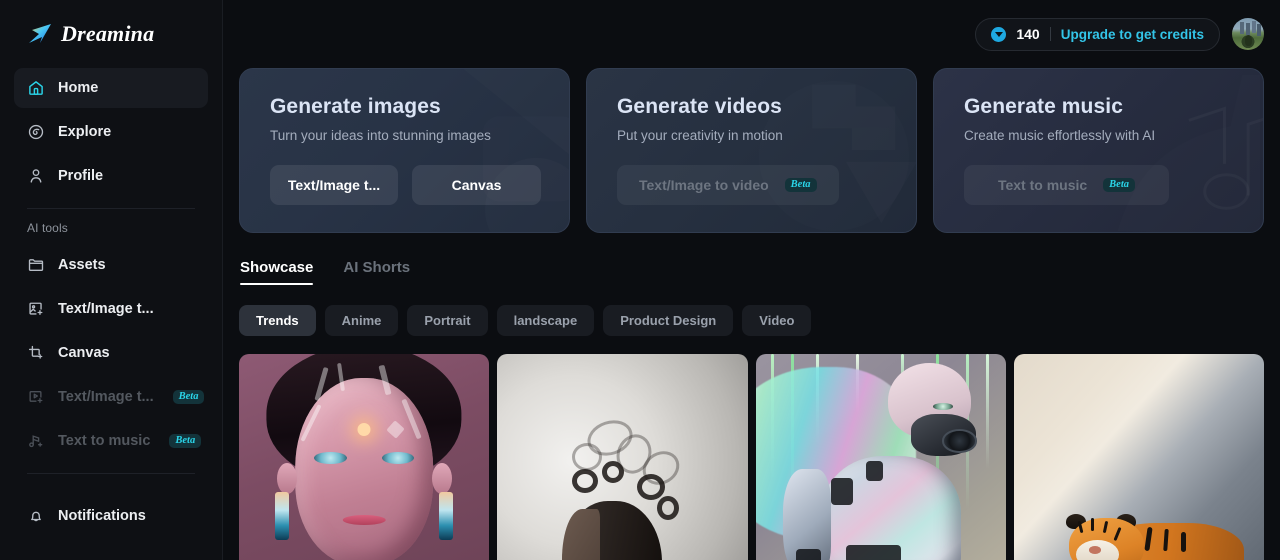 The height and width of the screenshot is (560, 1280). I want to click on sidebar-group-title: AI tools, so click(47, 228).